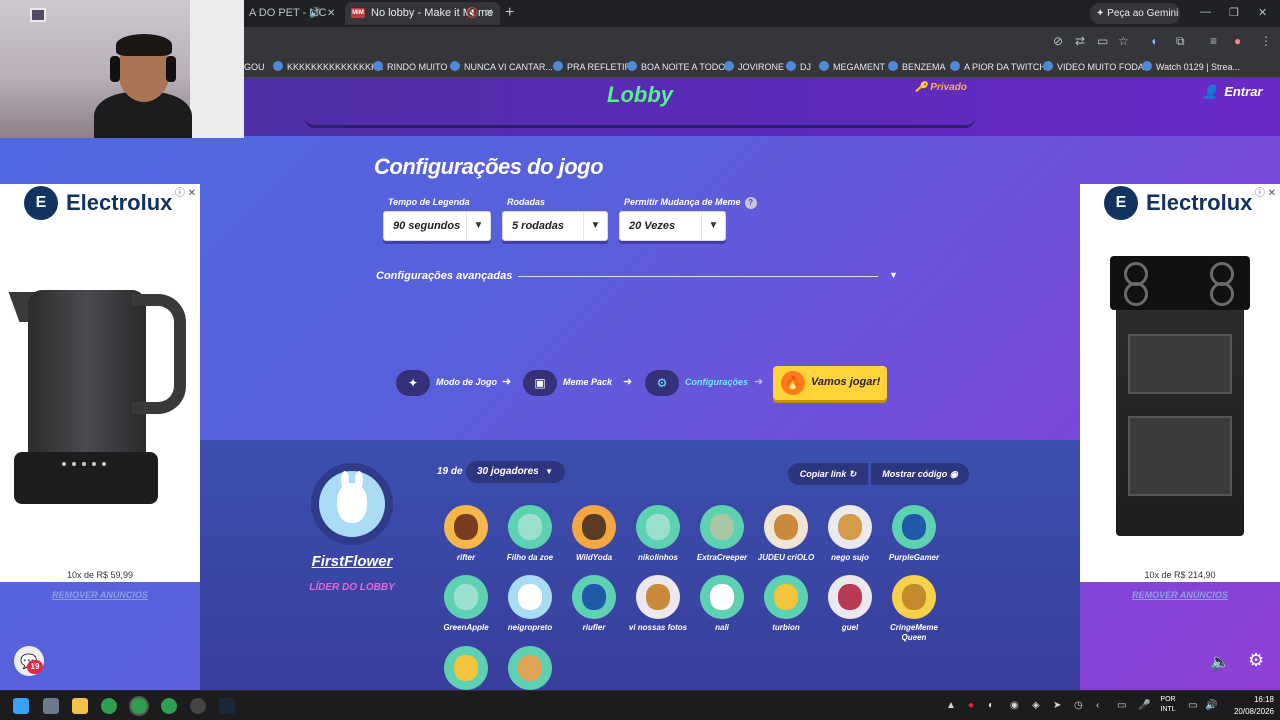 The height and width of the screenshot is (720, 1280). Describe the element at coordinates (1078, 706) in the screenshot. I see `clock-icon: ◷` at that location.